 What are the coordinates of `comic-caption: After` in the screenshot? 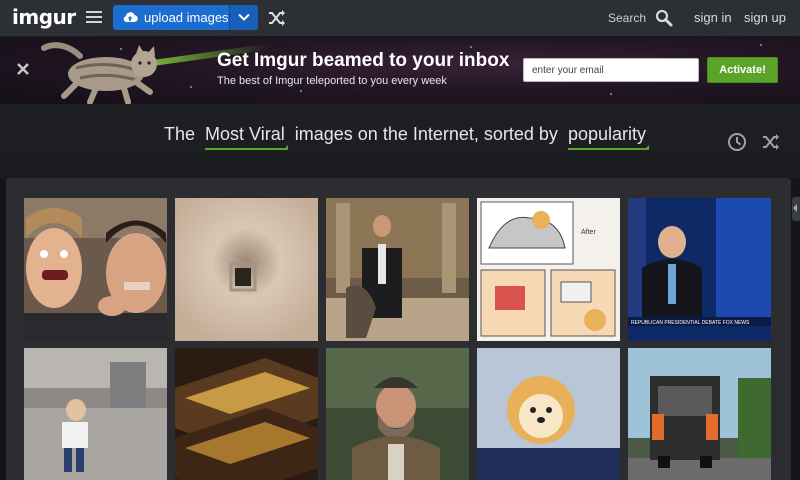 It's located at (588, 232).